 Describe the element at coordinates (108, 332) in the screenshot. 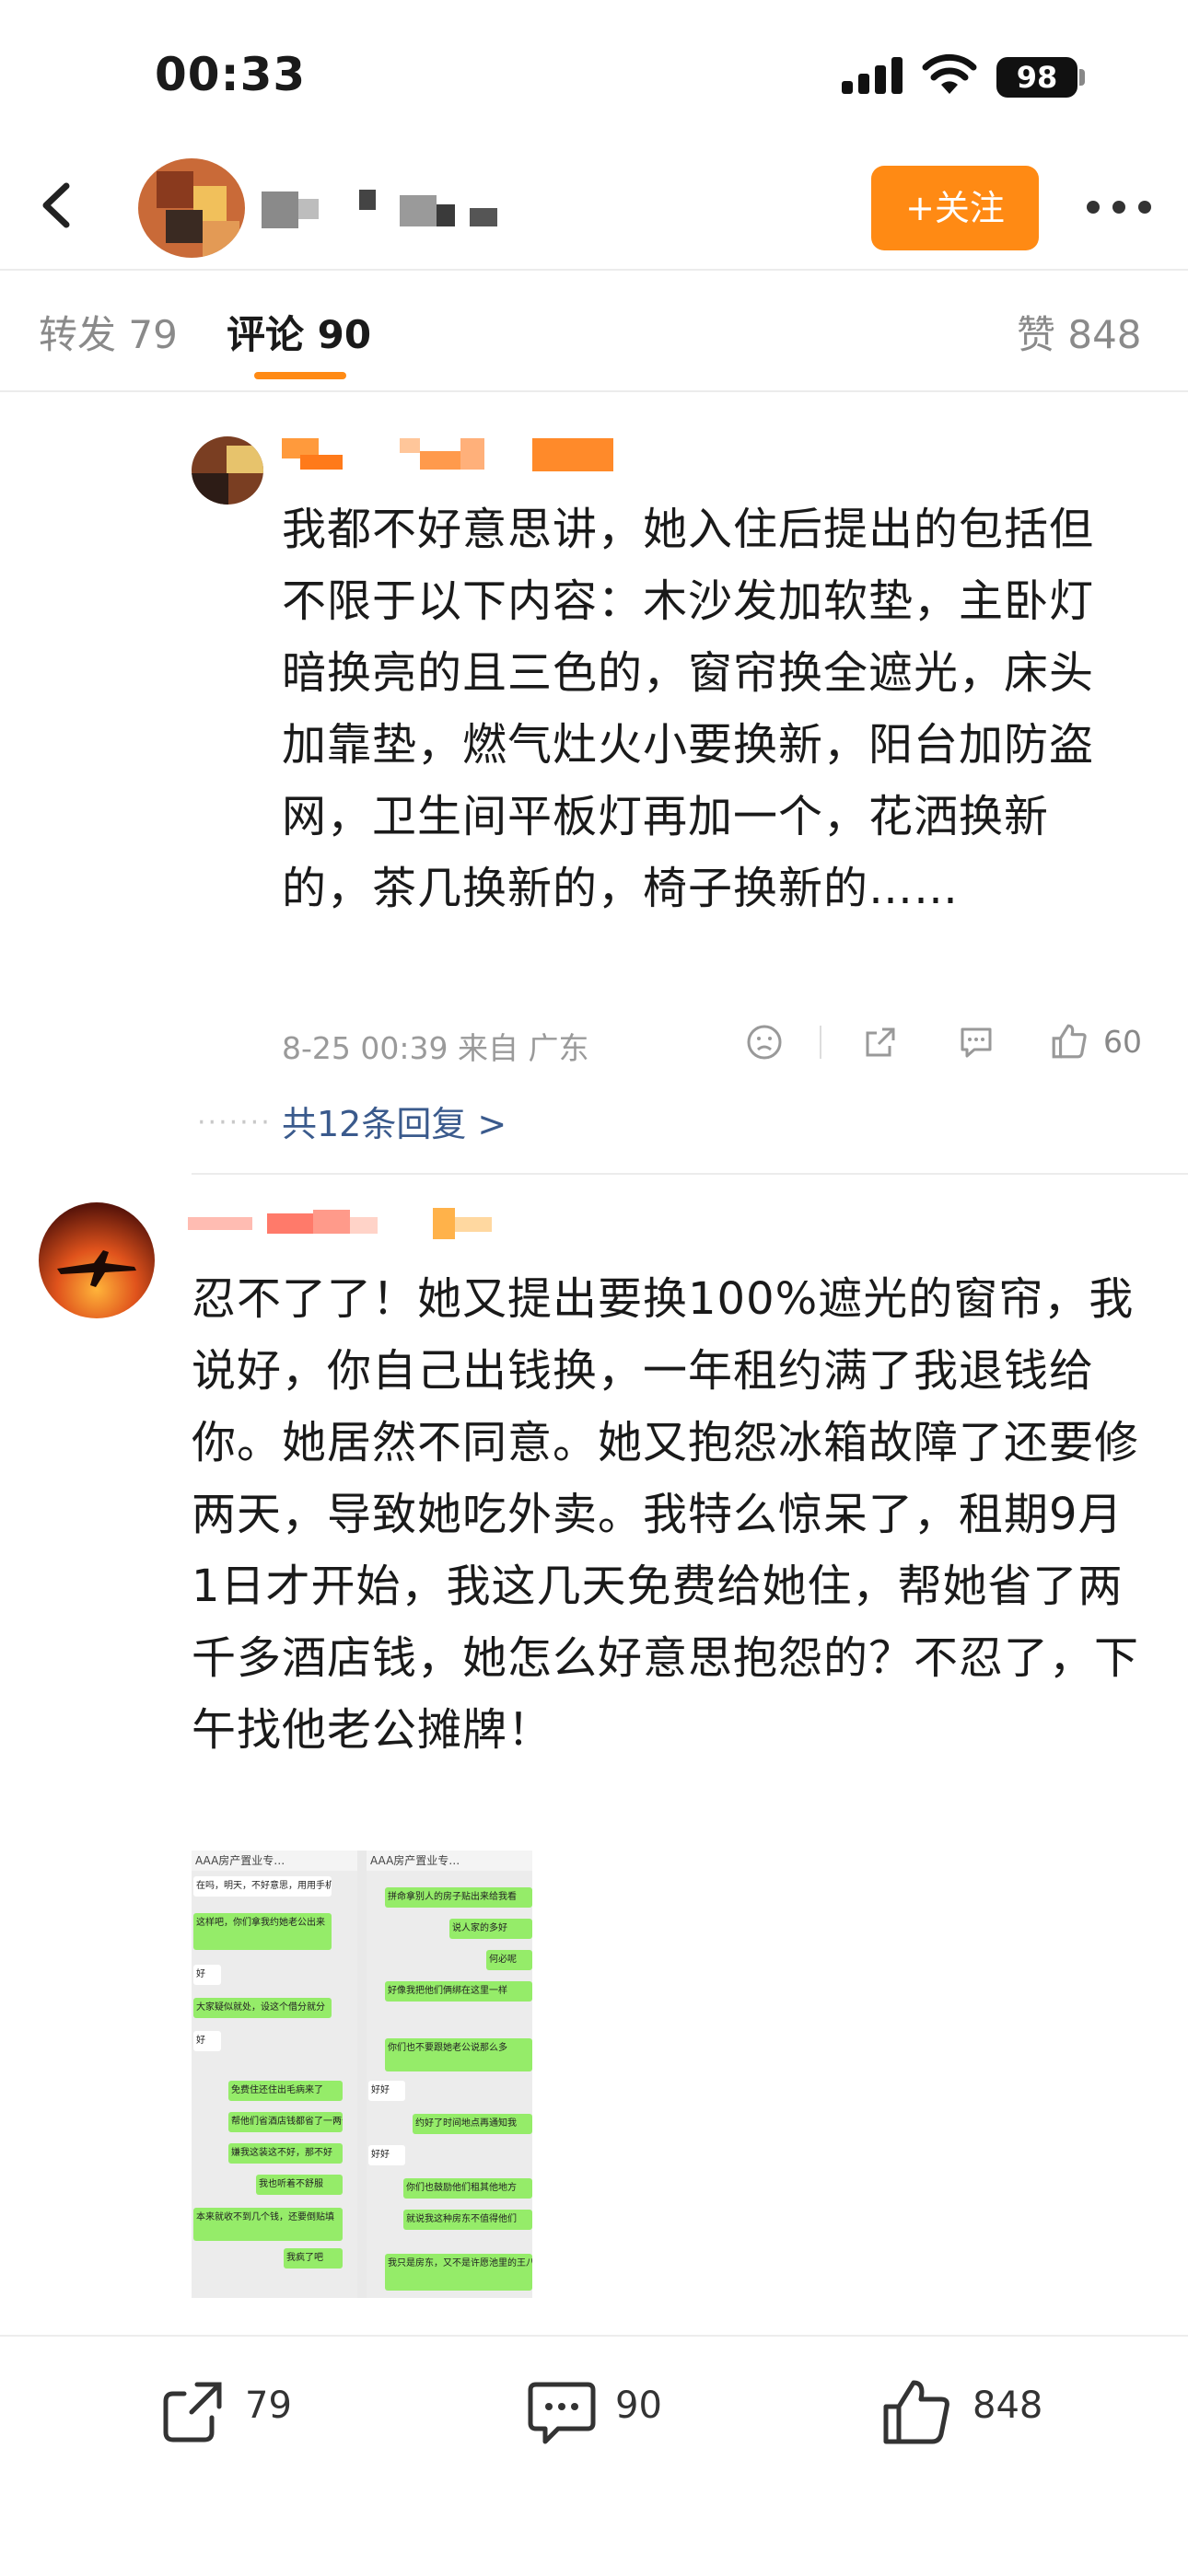

I see `tab-repost: 转发 79` at that location.